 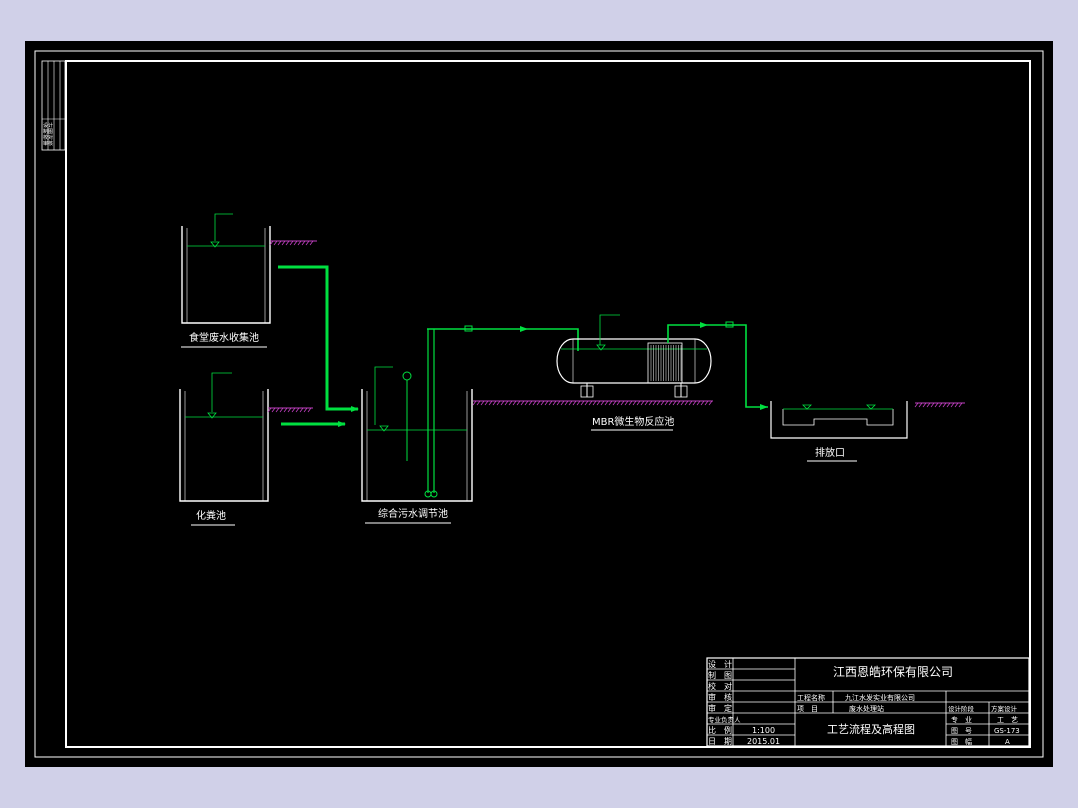 I want to click on pipe-canteen-to-equalization, so click(x=318, y=338).